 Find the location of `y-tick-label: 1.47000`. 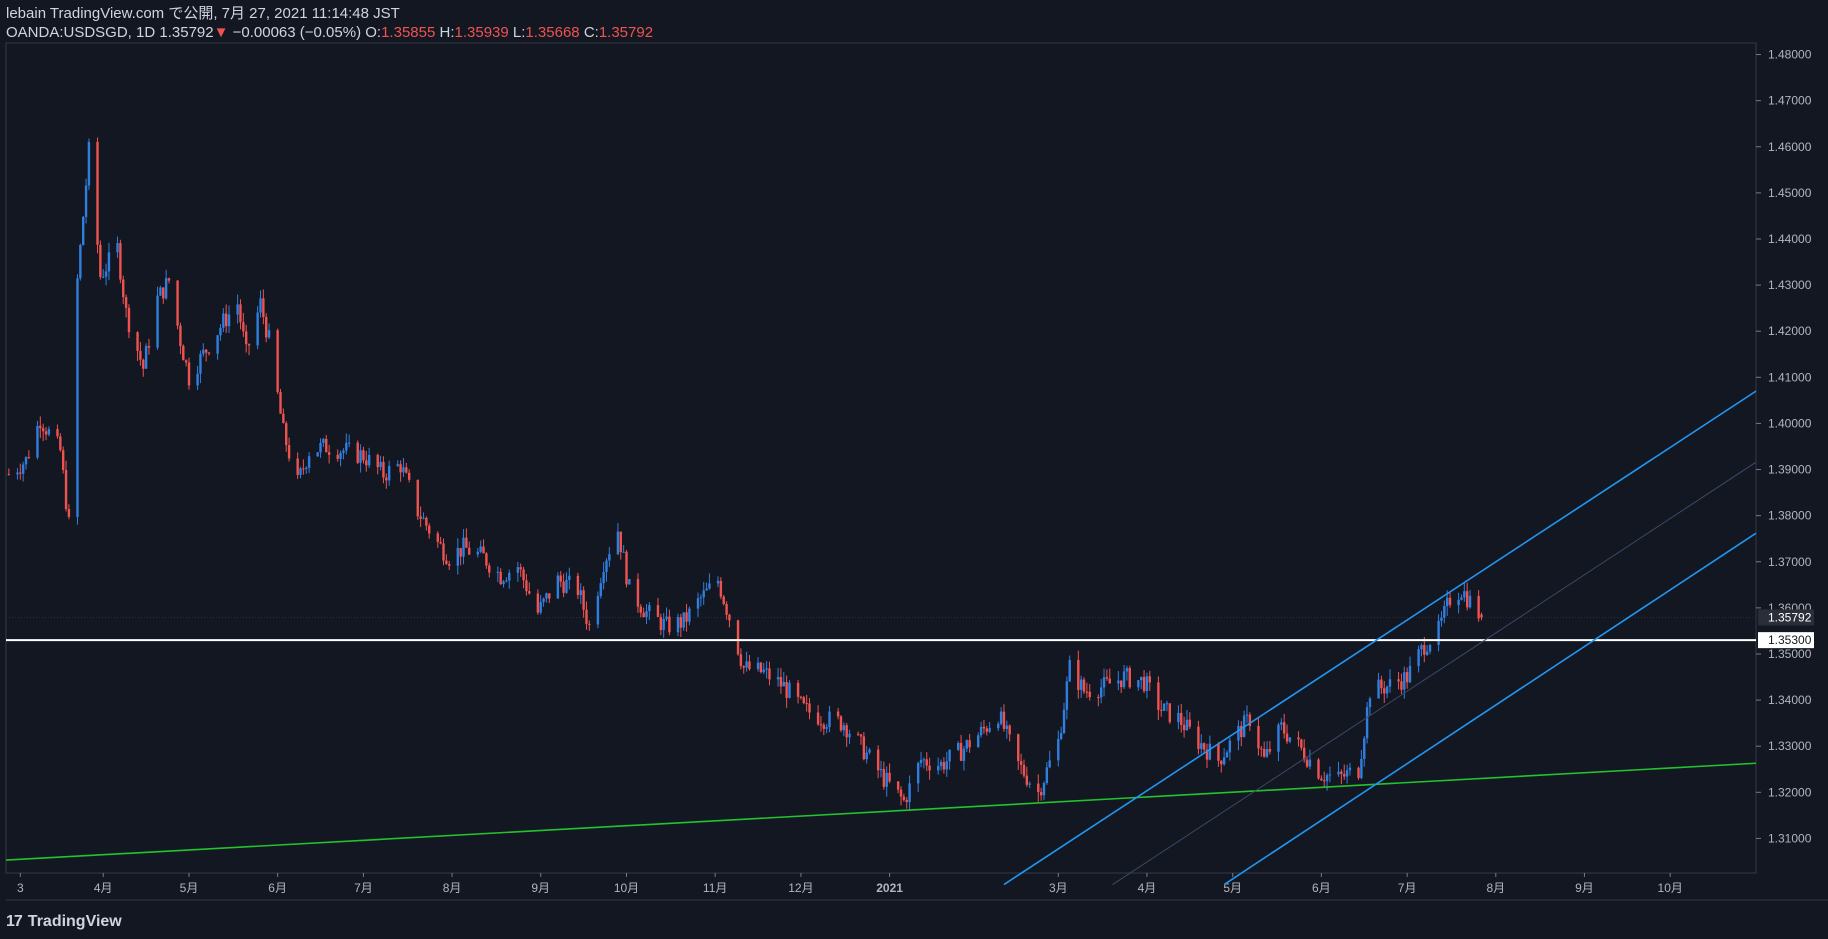

y-tick-label: 1.47000 is located at coordinates (1790, 101).